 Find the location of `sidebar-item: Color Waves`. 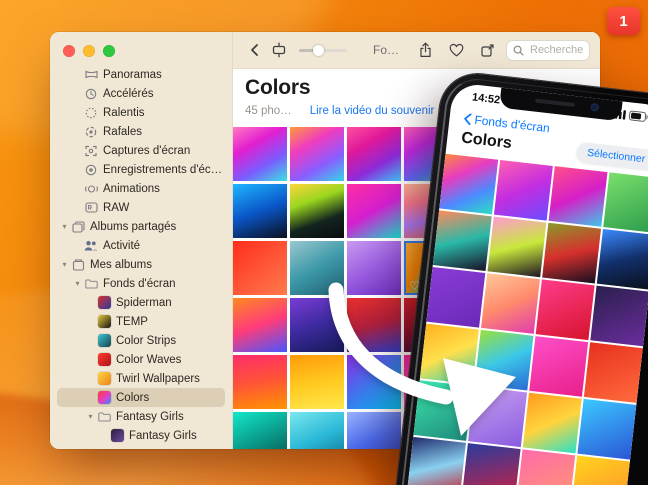

sidebar-item: Color Waves is located at coordinates (141, 359).